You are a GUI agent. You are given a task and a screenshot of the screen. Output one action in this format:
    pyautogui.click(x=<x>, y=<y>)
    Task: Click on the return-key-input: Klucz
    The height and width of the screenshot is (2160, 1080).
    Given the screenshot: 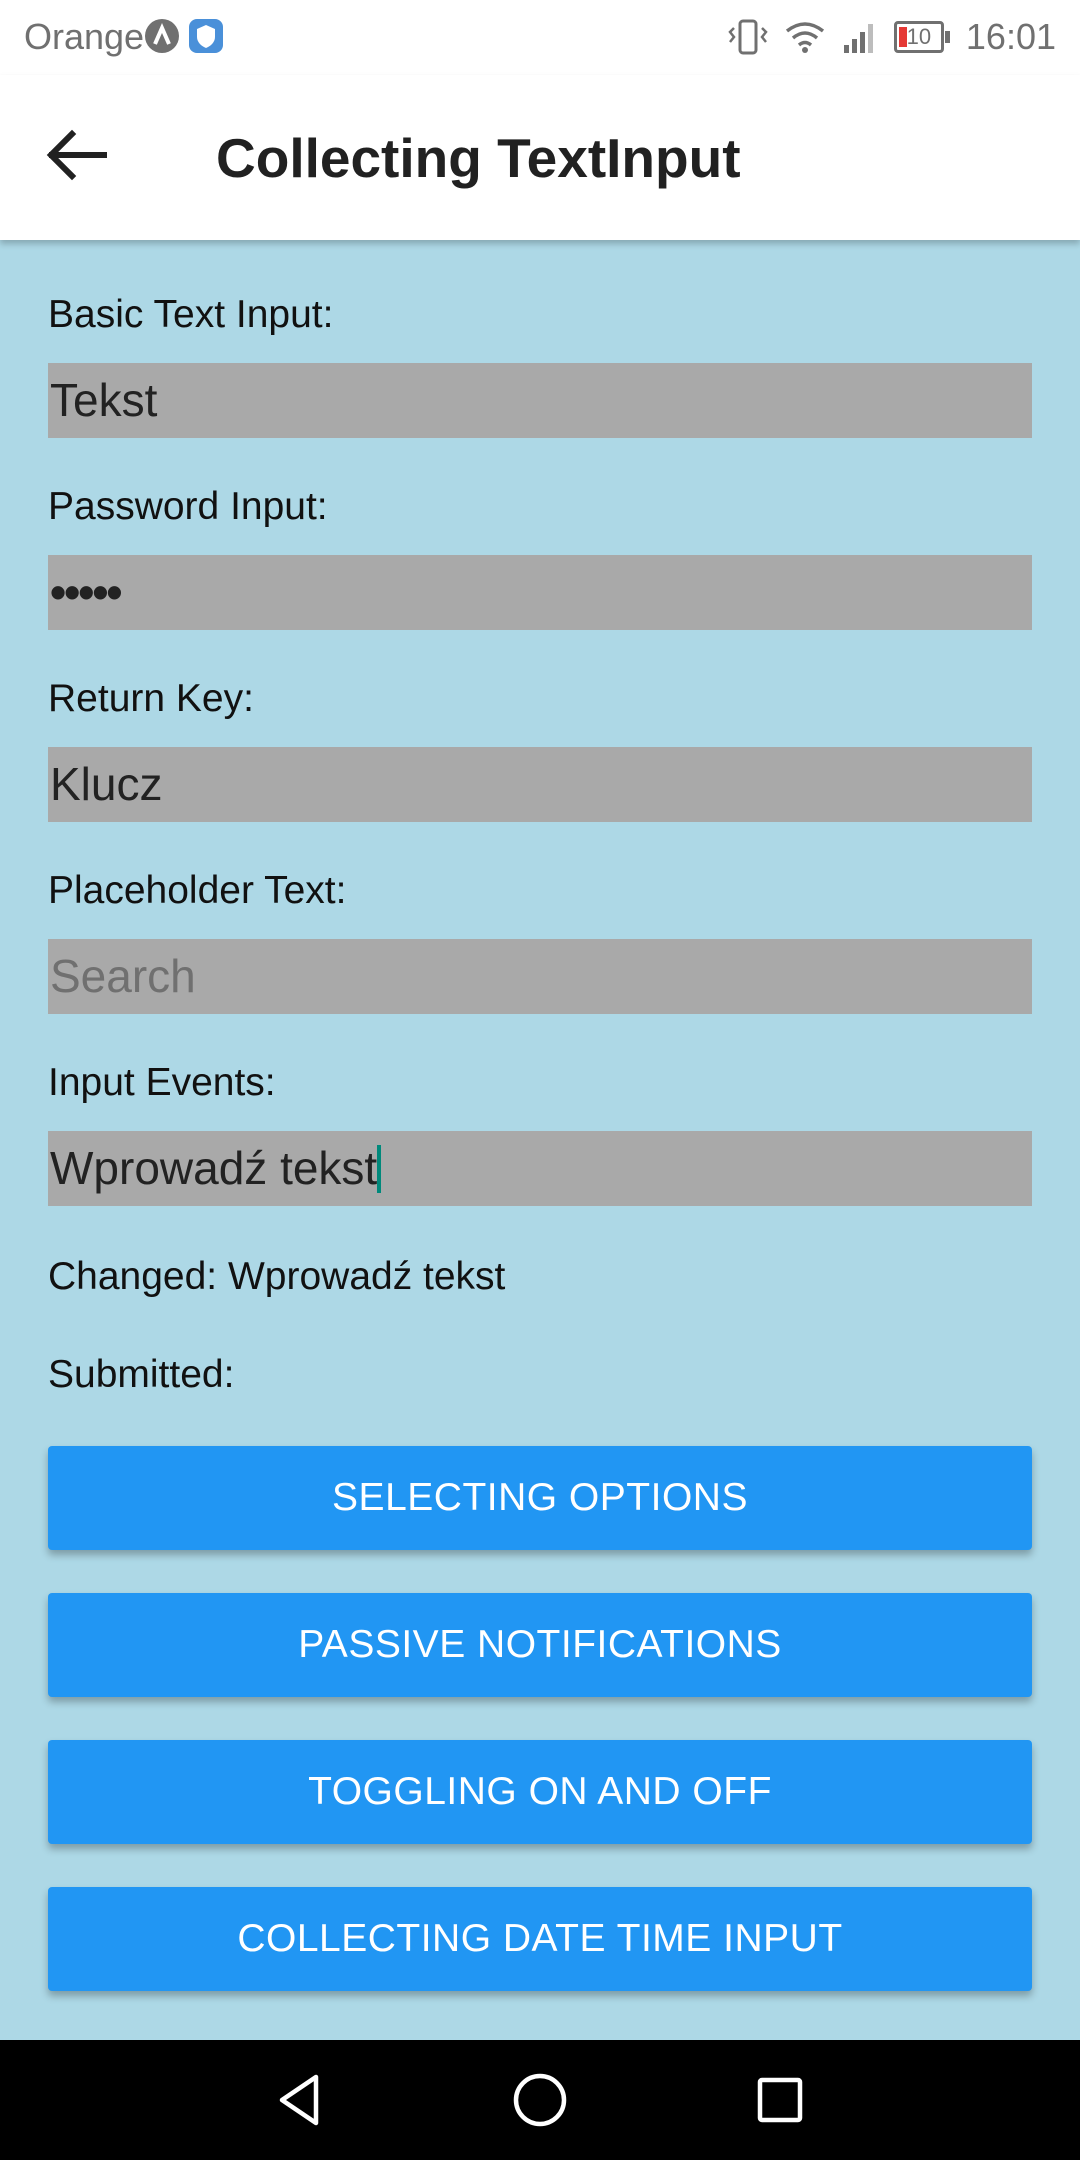 What is the action you would take?
    pyautogui.click(x=540, y=784)
    